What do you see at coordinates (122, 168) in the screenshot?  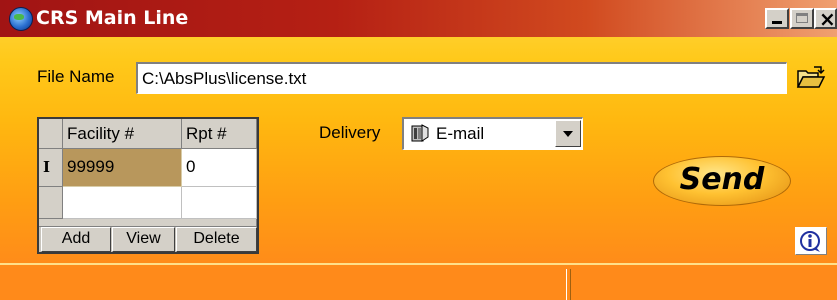 I see `facility-cell: 99999` at bounding box center [122, 168].